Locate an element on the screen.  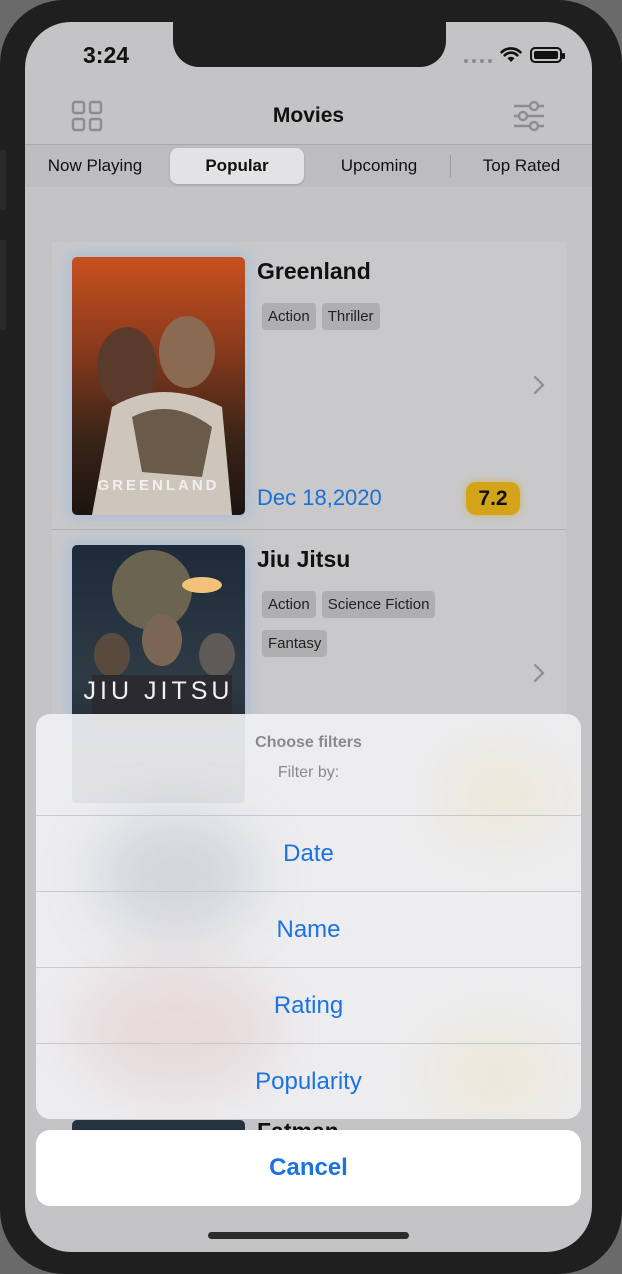
poster-title: GREENLAND is located at coordinates (158, 485).